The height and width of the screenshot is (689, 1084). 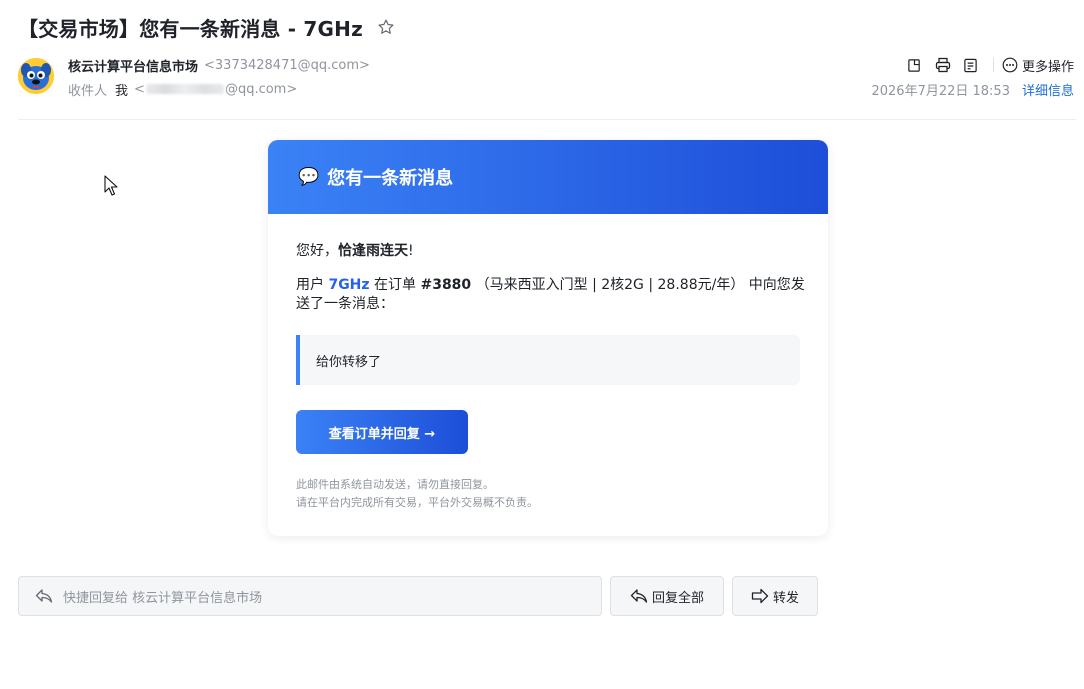 I want to click on redacted-blur, so click(x=184, y=89).